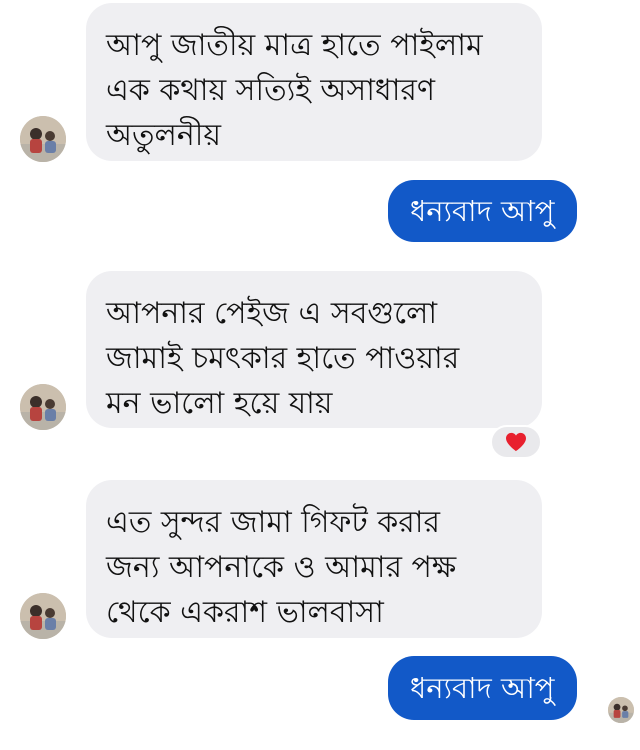 The width and height of the screenshot is (640, 750). What do you see at coordinates (283, 358) in the screenshot?
I see `message-text-line: জামাই চমৎকার হাতে পাওয়ার` at bounding box center [283, 358].